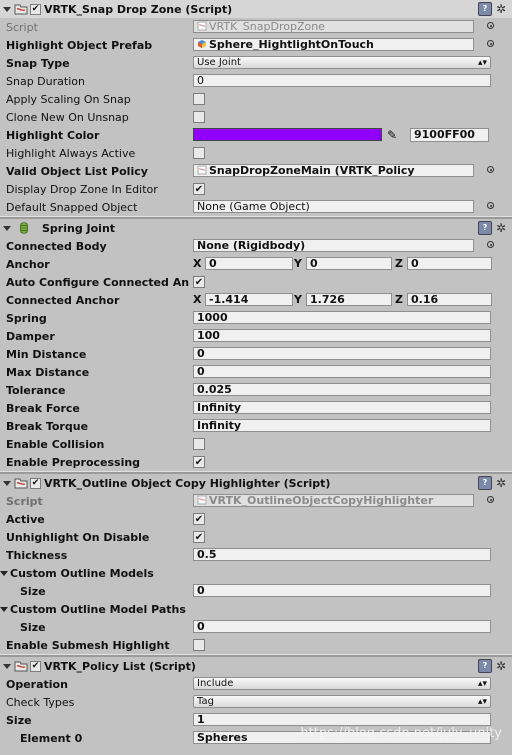 Image resolution: width=512 pixels, height=755 pixels. I want to click on script-label: Script, so click(22, 27).